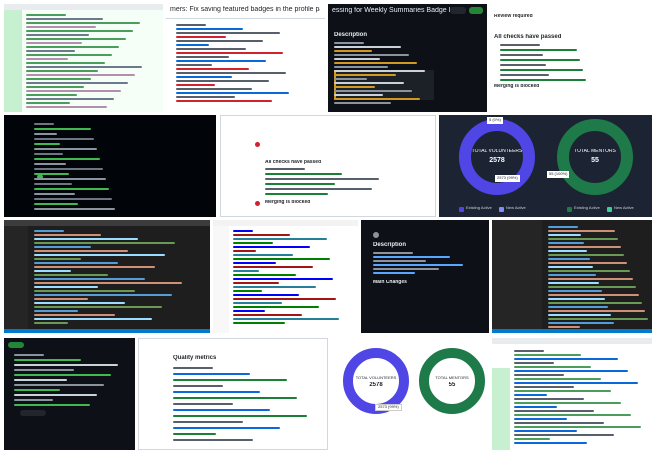 Image resolution: width=656 pixels, height=454 pixels. What do you see at coordinates (516, 208) in the screenshot?
I see `legend-label: New Active` at bounding box center [516, 208].